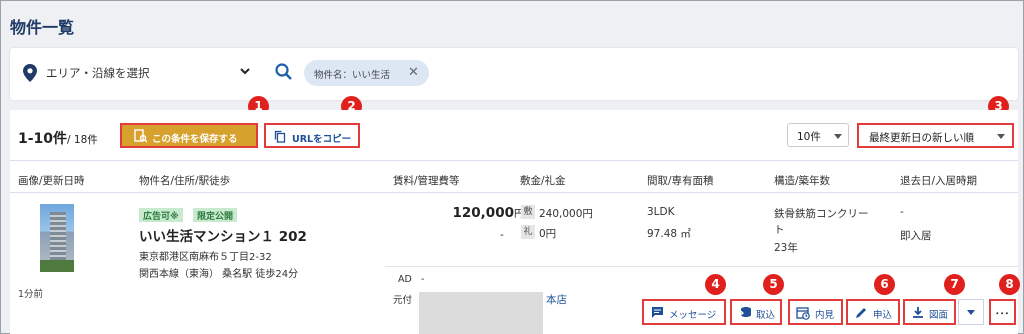  Describe the element at coordinates (205, 257) in the screenshot. I see `property-address: 東京都港区南麻布５丁目2-32` at that location.